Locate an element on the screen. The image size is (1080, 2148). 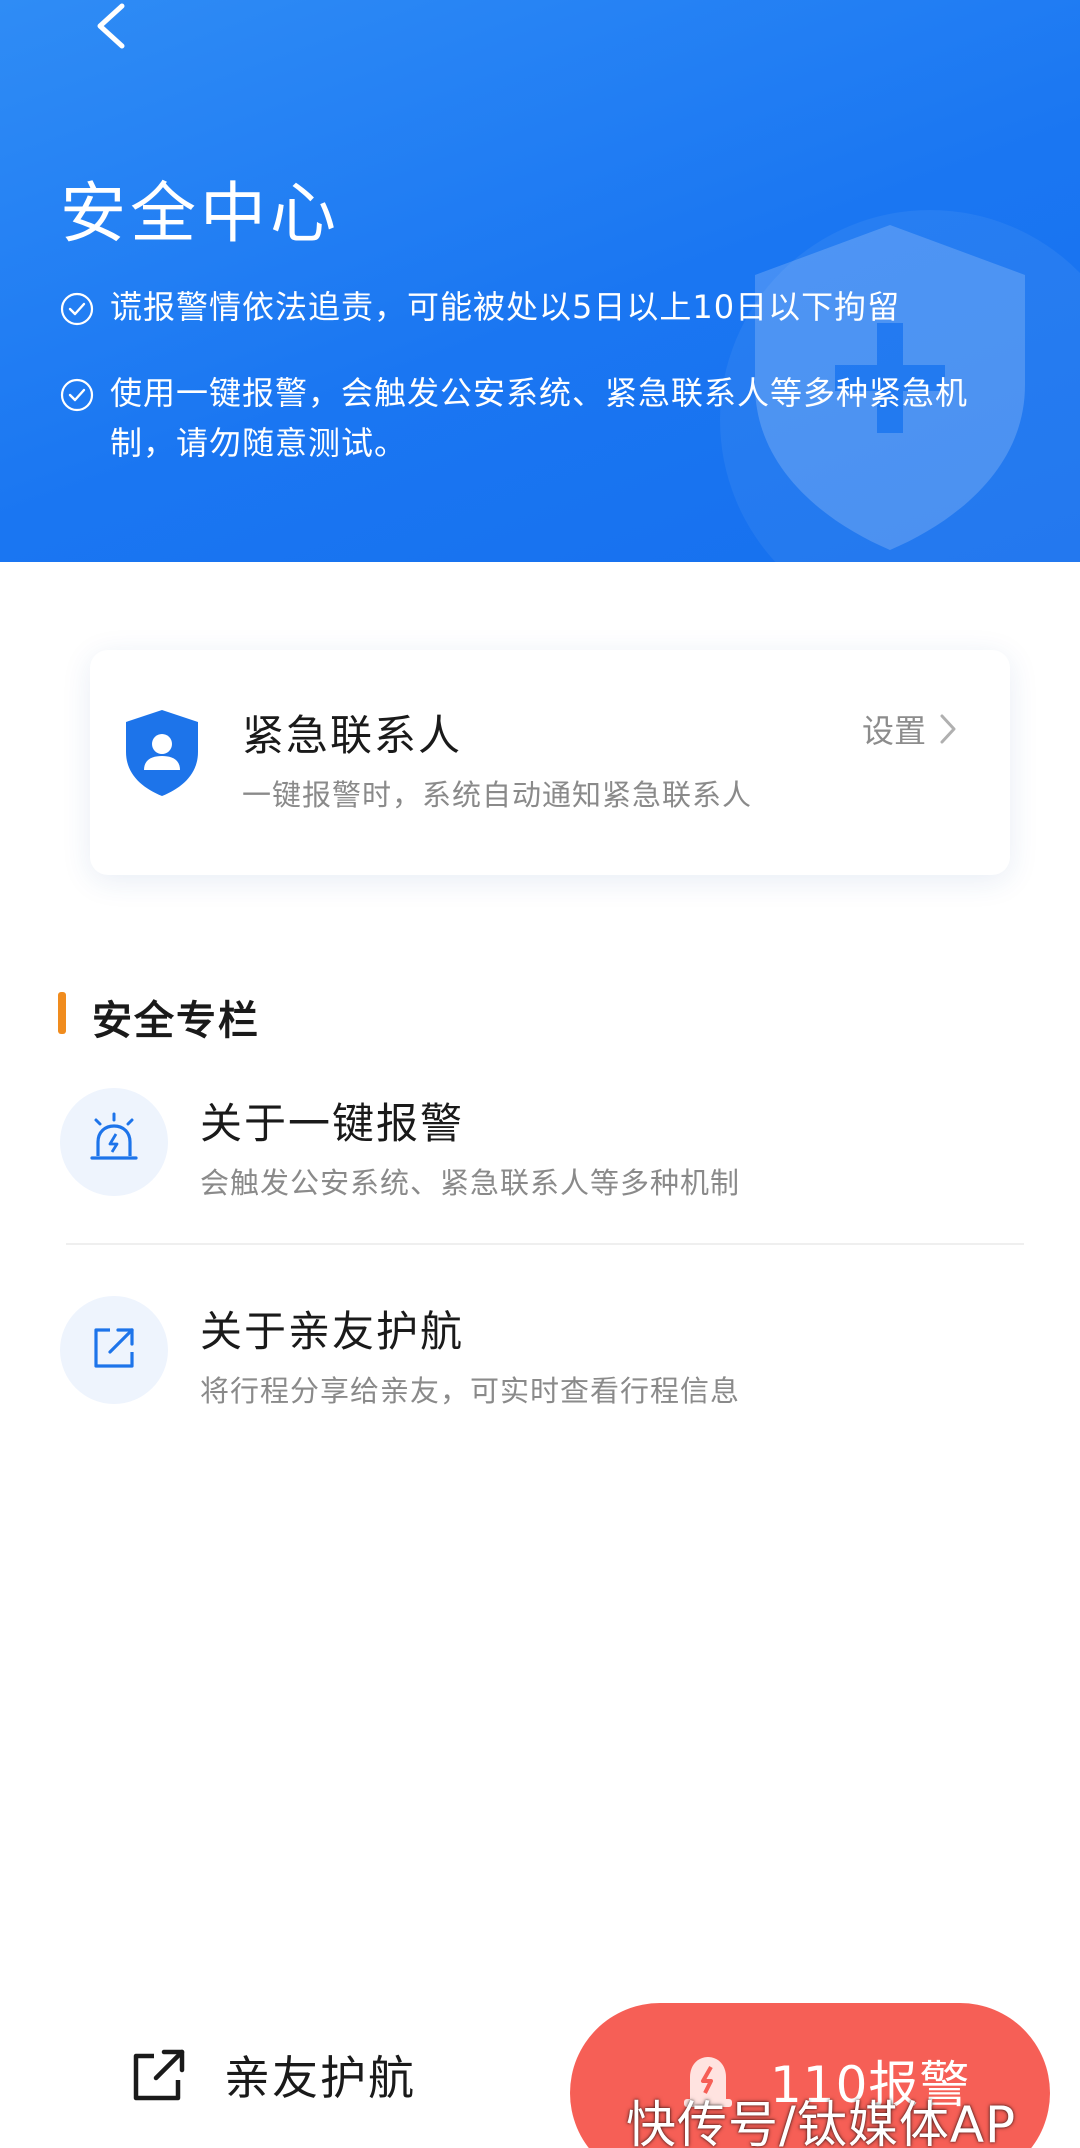
notice-text: 使用一键报警，会触发公安系统、紧急联系人等多种紧急机制，请勿随意测试。 is located at coordinates (539, 418).